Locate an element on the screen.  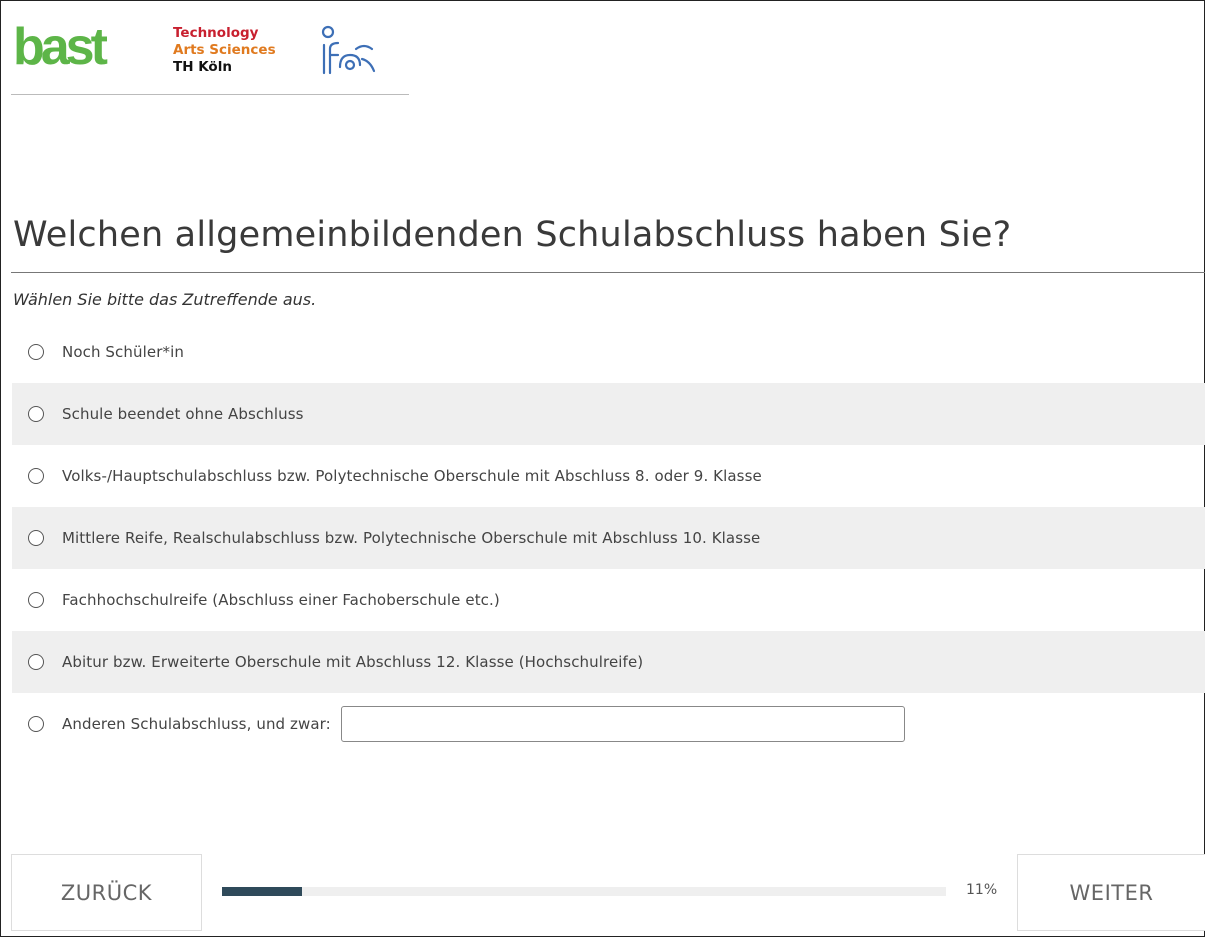
th-koeln-logo: Technology Arts Sciences TH Köln is located at coordinates (224, 50).